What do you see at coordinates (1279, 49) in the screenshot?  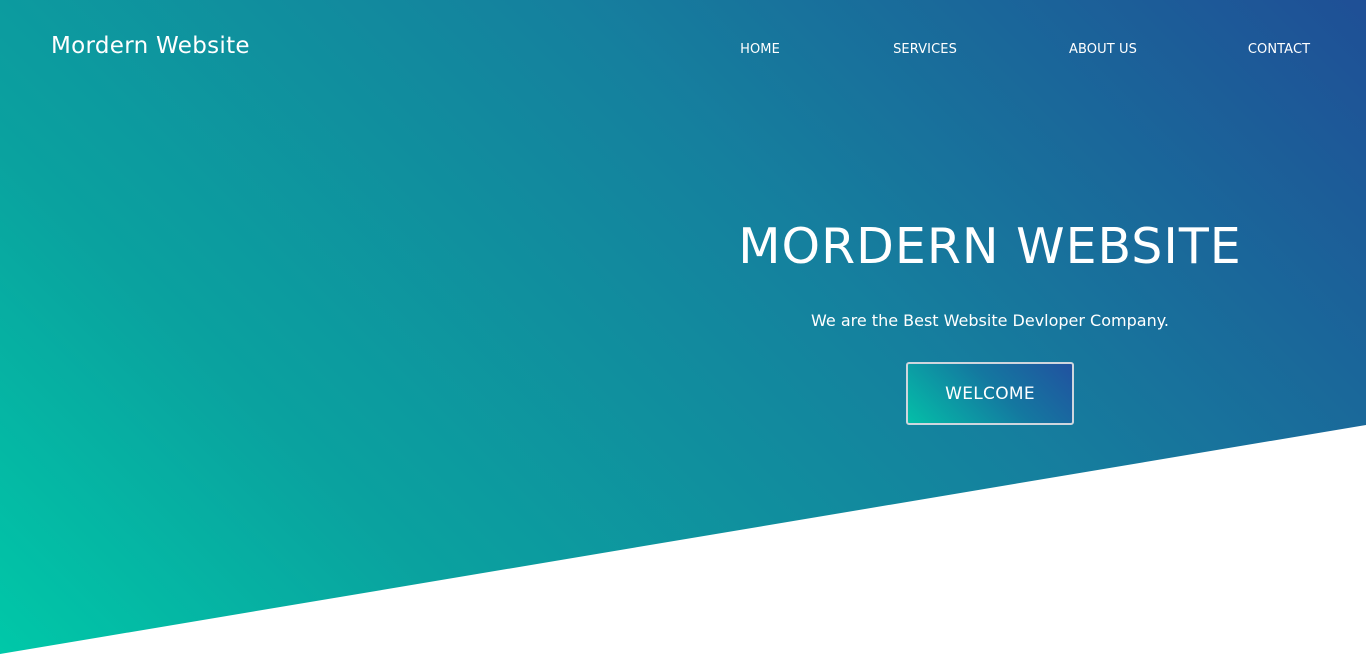 I see `nav-item-contact: CONTACT` at bounding box center [1279, 49].